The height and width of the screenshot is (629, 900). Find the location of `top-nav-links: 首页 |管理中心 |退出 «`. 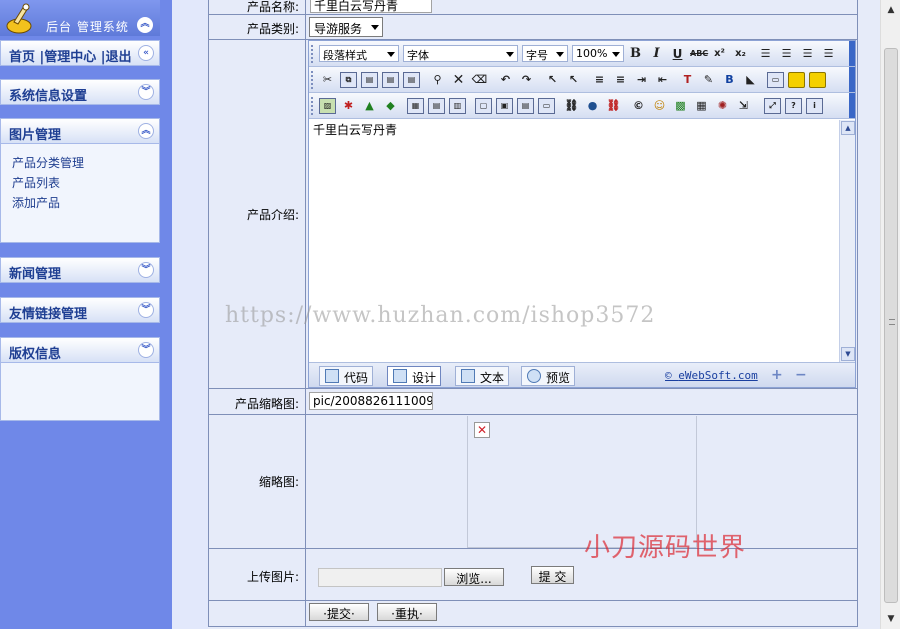

top-nav-links: 首页 |管理中心 |退出 « is located at coordinates (80, 53).